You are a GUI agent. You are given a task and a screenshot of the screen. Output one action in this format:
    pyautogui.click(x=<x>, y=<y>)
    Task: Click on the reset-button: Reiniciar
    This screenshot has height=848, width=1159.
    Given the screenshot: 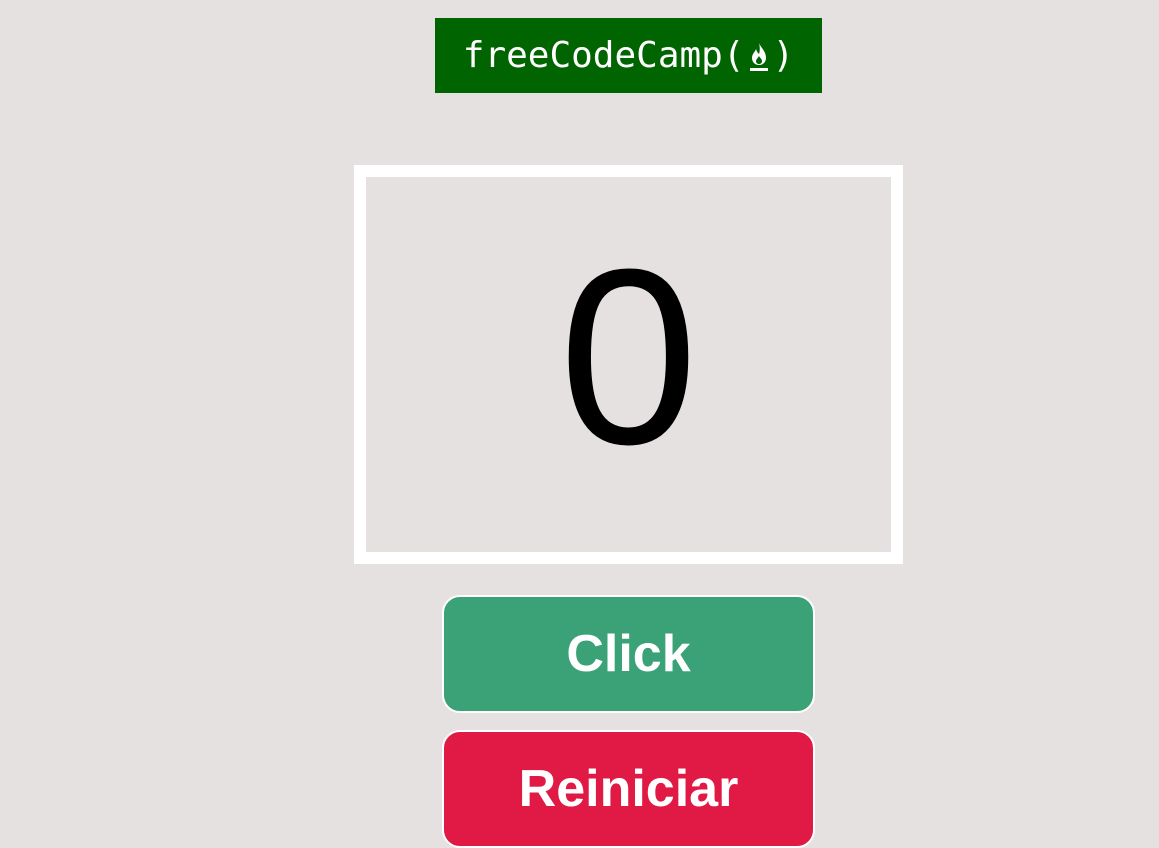 What is the action you would take?
    pyautogui.click(x=628, y=789)
    